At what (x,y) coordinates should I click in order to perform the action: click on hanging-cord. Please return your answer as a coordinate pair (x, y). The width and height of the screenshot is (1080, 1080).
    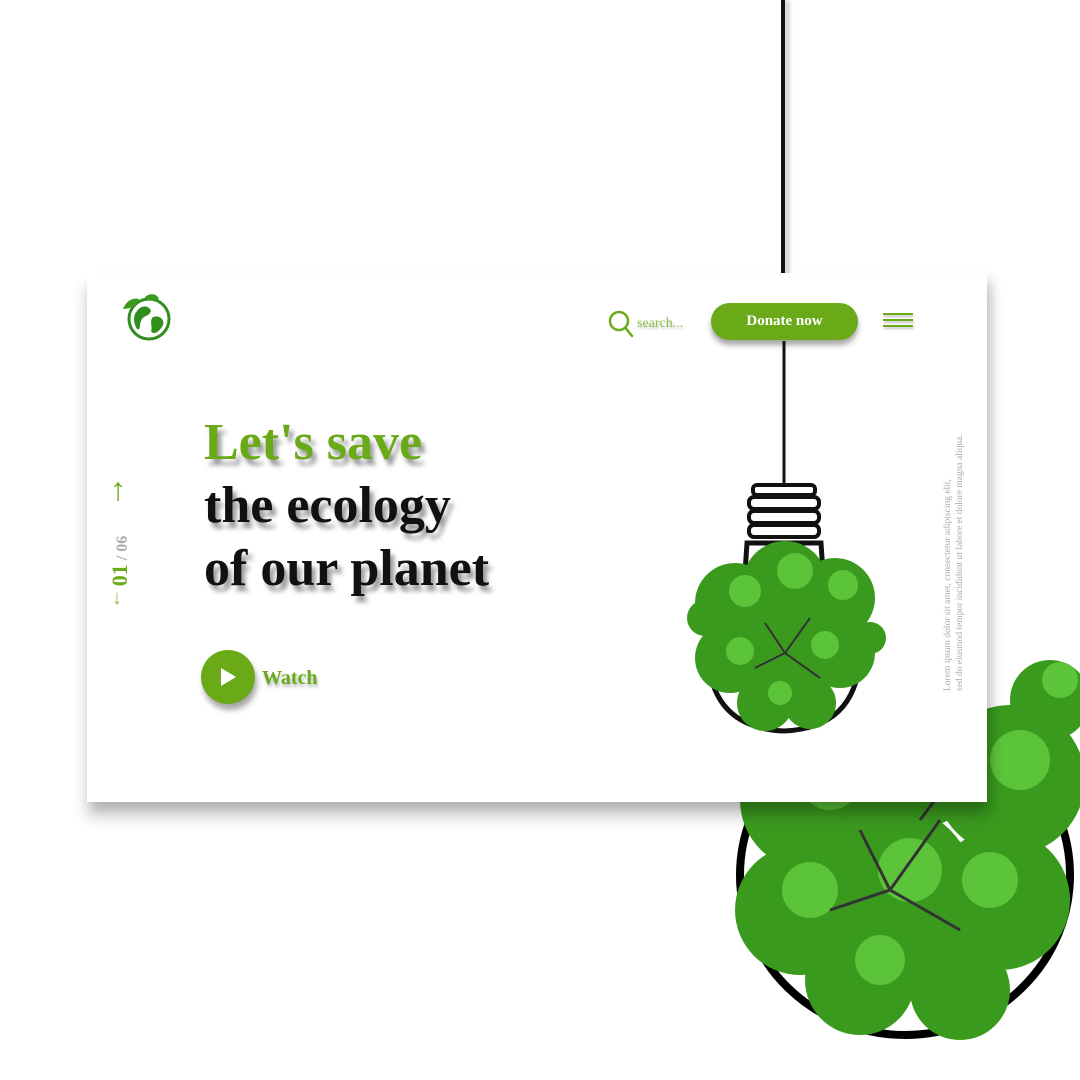
    Looking at the image, I should click on (783, 137).